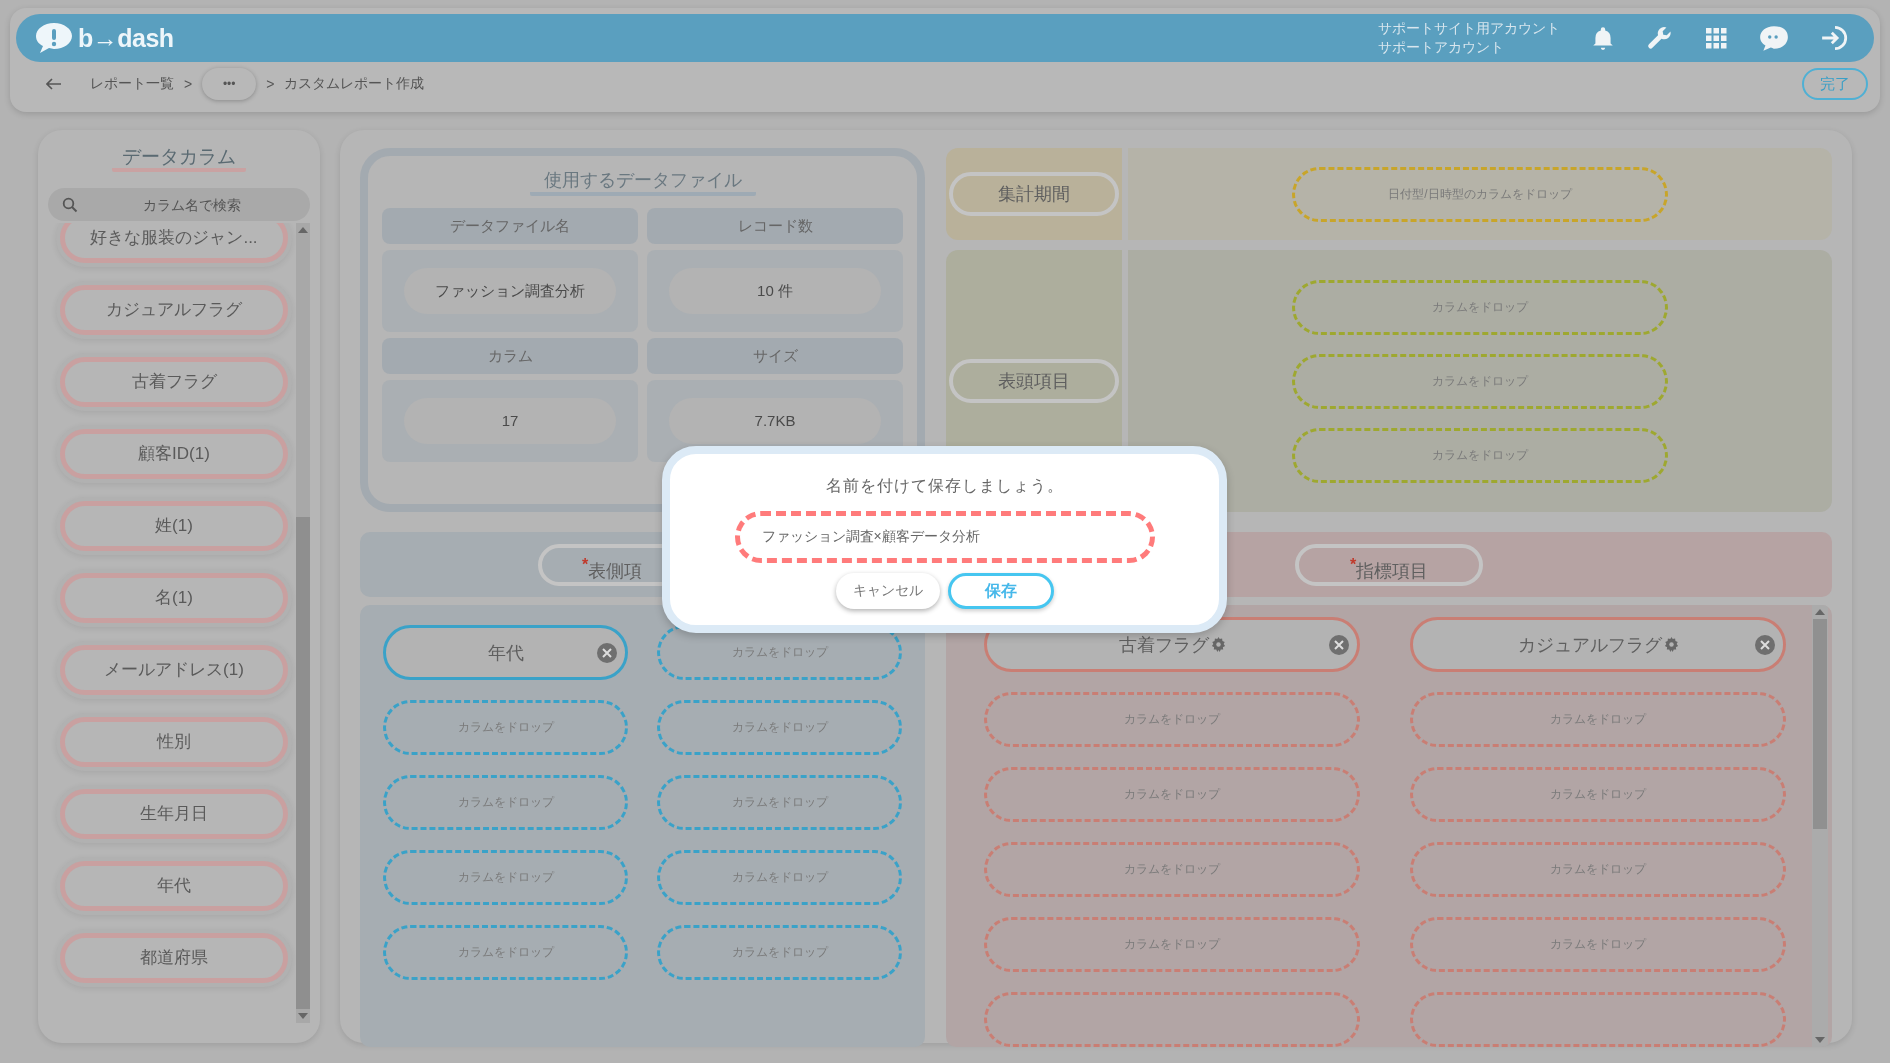 The width and height of the screenshot is (1890, 1063). Describe the element at coordinates (642, 182) in the screenshot. I see `card-title: 使用するデータファイル` at that location.